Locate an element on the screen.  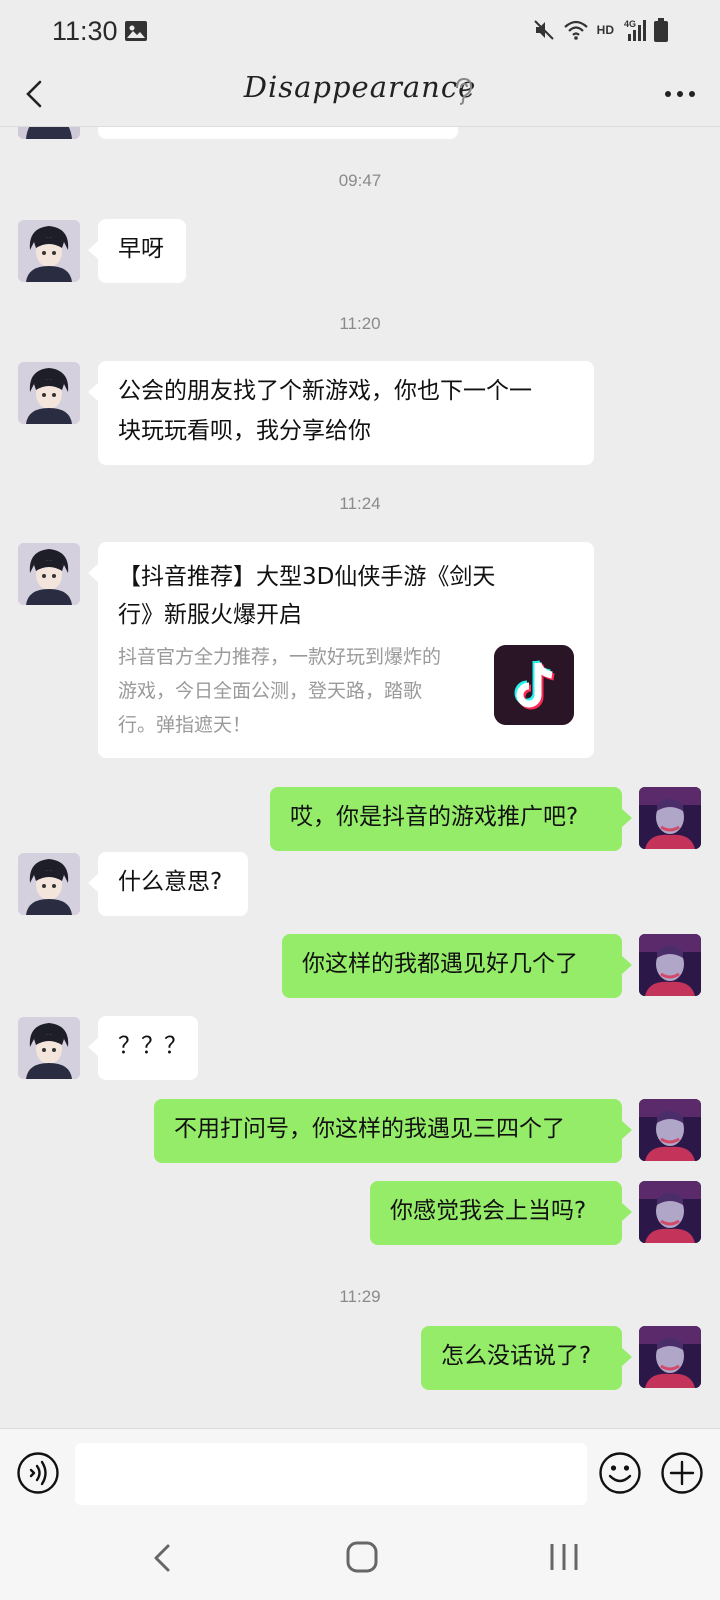
message-bubble-mine: 不用打问号，你这样的我遇见三四个了 is located at coordinates (393, 1131).